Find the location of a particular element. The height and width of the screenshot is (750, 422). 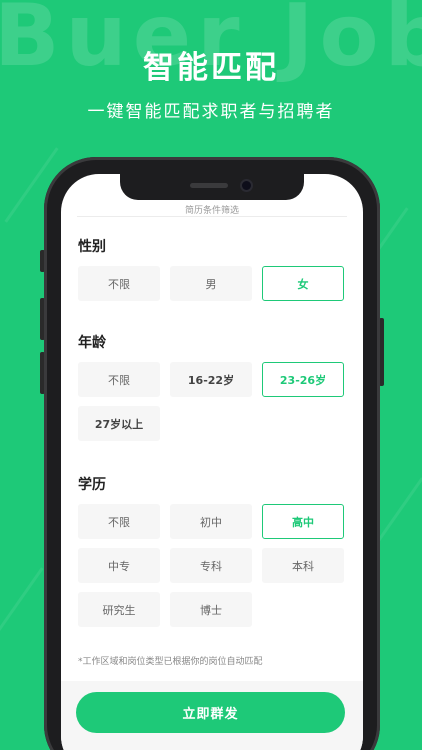

education-option-bachelor: 本科 is located at coordinates (303, 565).